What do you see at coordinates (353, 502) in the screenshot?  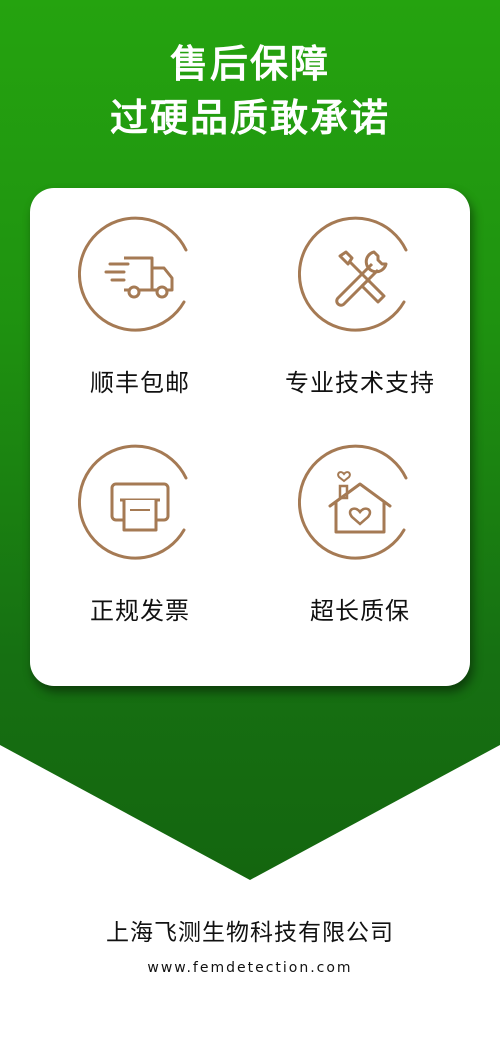 I see `house-heart-icon` at bounding box center [353, 502].